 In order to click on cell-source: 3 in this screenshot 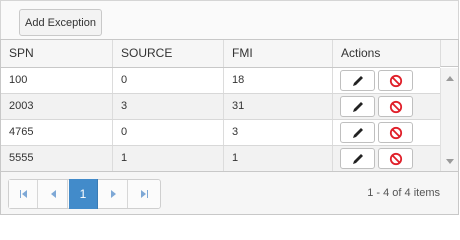, I will do `click(167, 106)`.